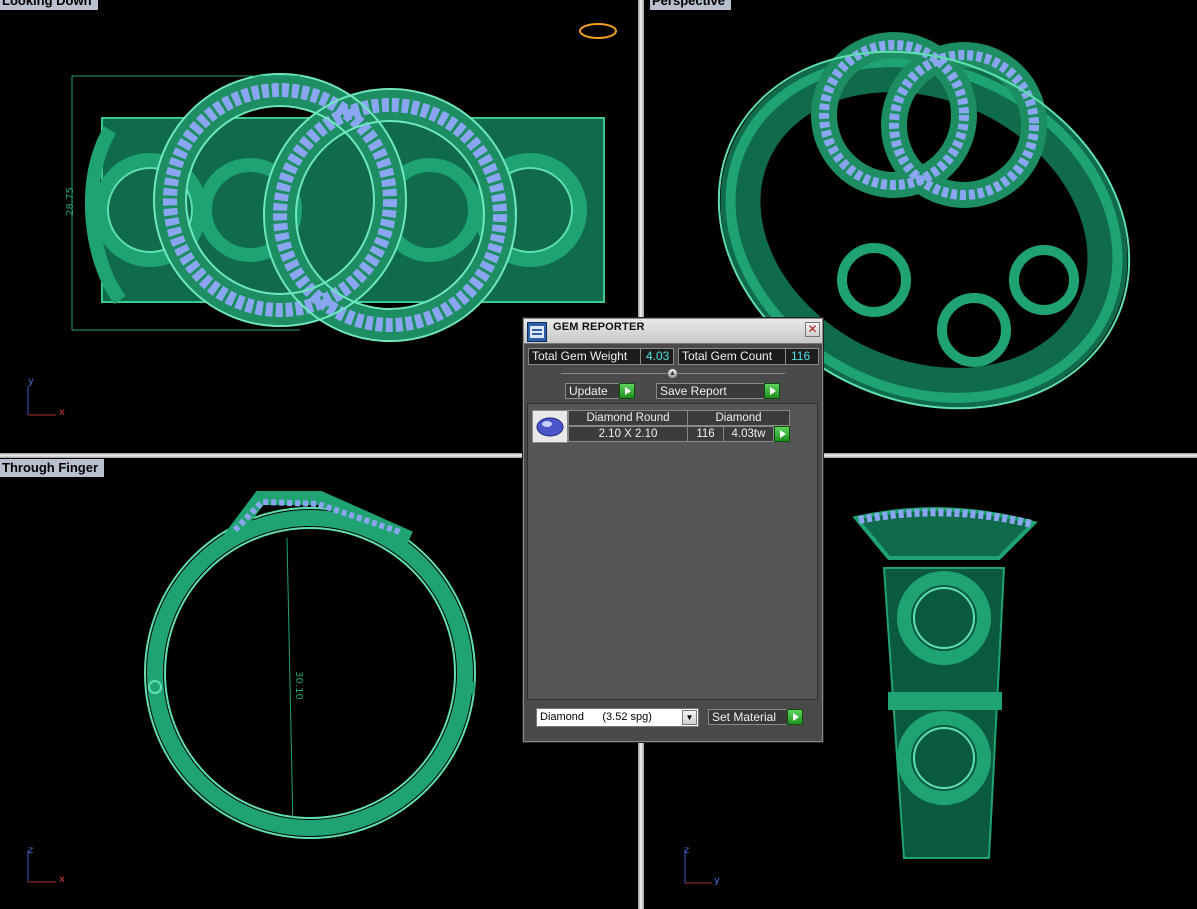 This screenshot has width=1197, height=909. What do you see at coordinates (705, 434) in the screenshot?
I see `gem-count-cell: 116` at bounding box center [705, 434].